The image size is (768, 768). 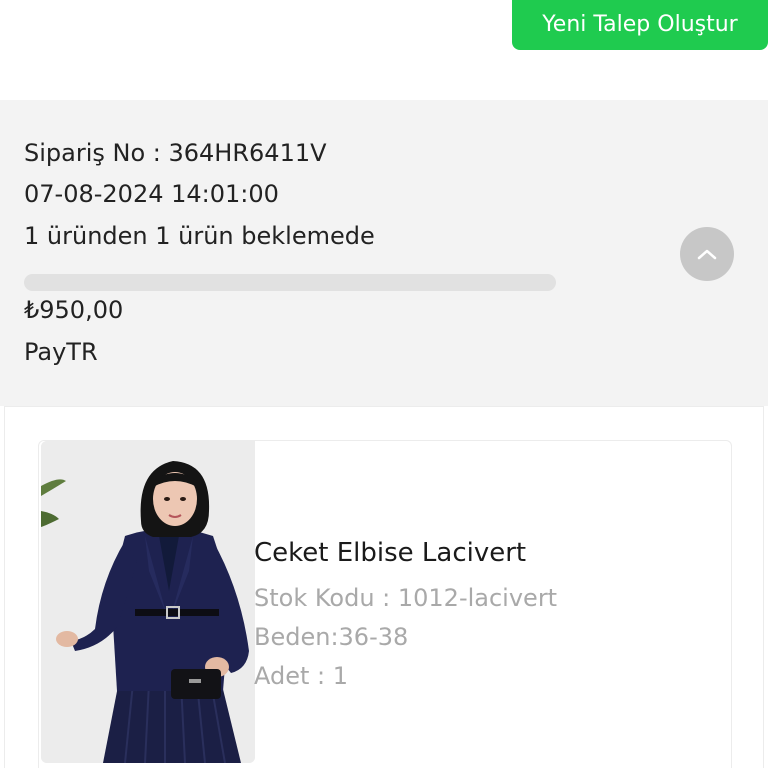 What do you see at coordinates (290, 282) in the screenshot?
I see `order-progress-bar` at bounding box center [290, 282].